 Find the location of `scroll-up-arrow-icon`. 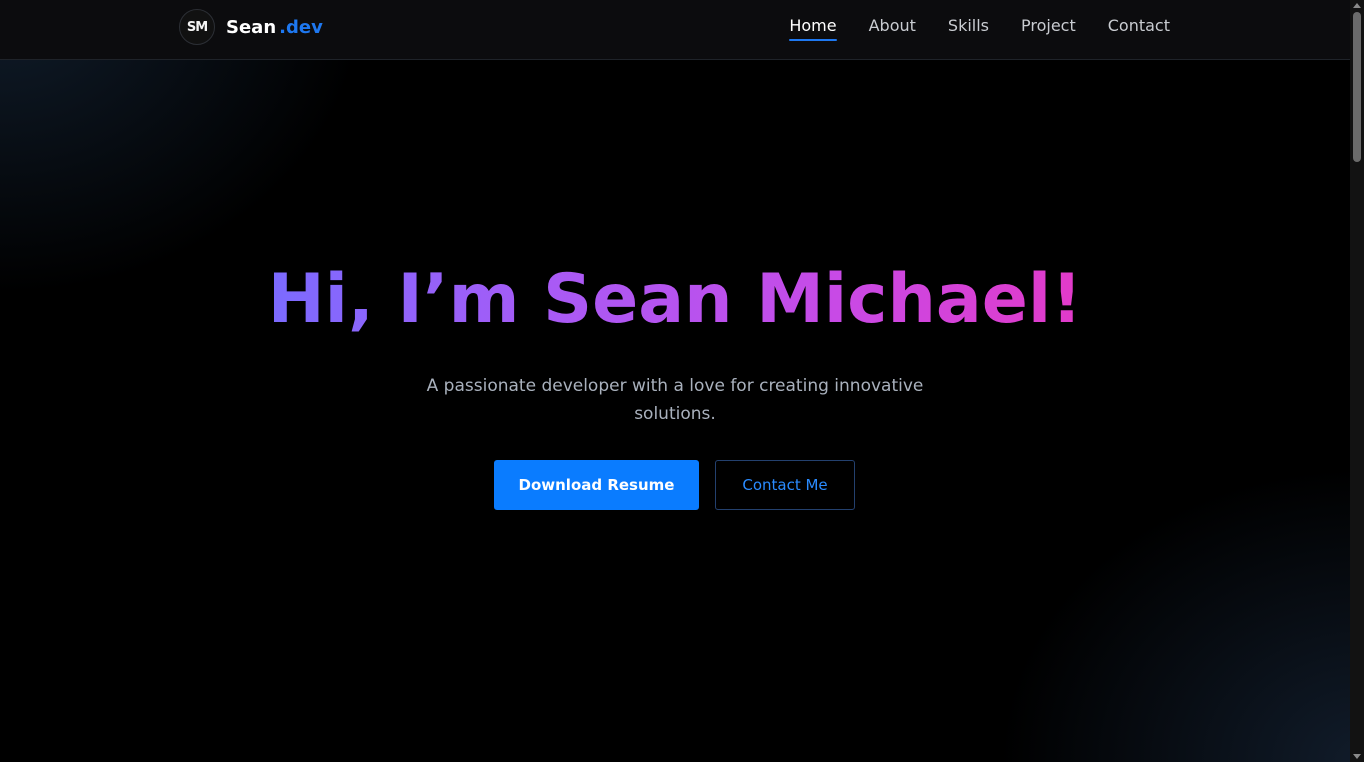

scroll-up-arrow-icon is located at coordinates (1357, 5).